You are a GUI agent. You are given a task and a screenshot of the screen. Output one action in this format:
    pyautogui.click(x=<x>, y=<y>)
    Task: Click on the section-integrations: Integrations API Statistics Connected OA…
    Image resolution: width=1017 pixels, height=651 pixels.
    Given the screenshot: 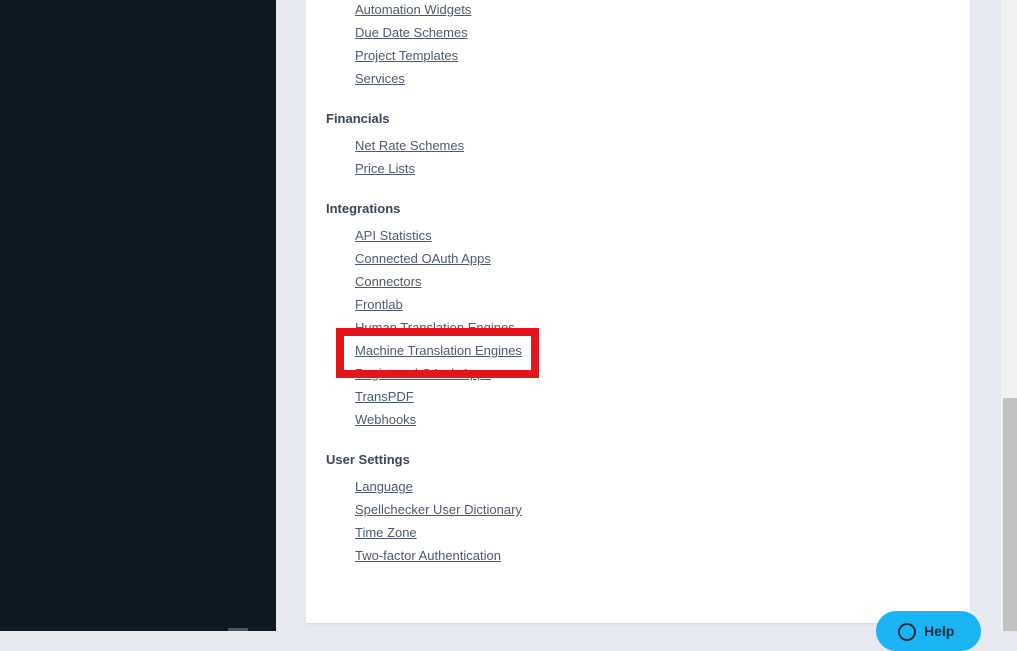 What is the action you would take?
    pyautogui.click(x=424, y=314)
    